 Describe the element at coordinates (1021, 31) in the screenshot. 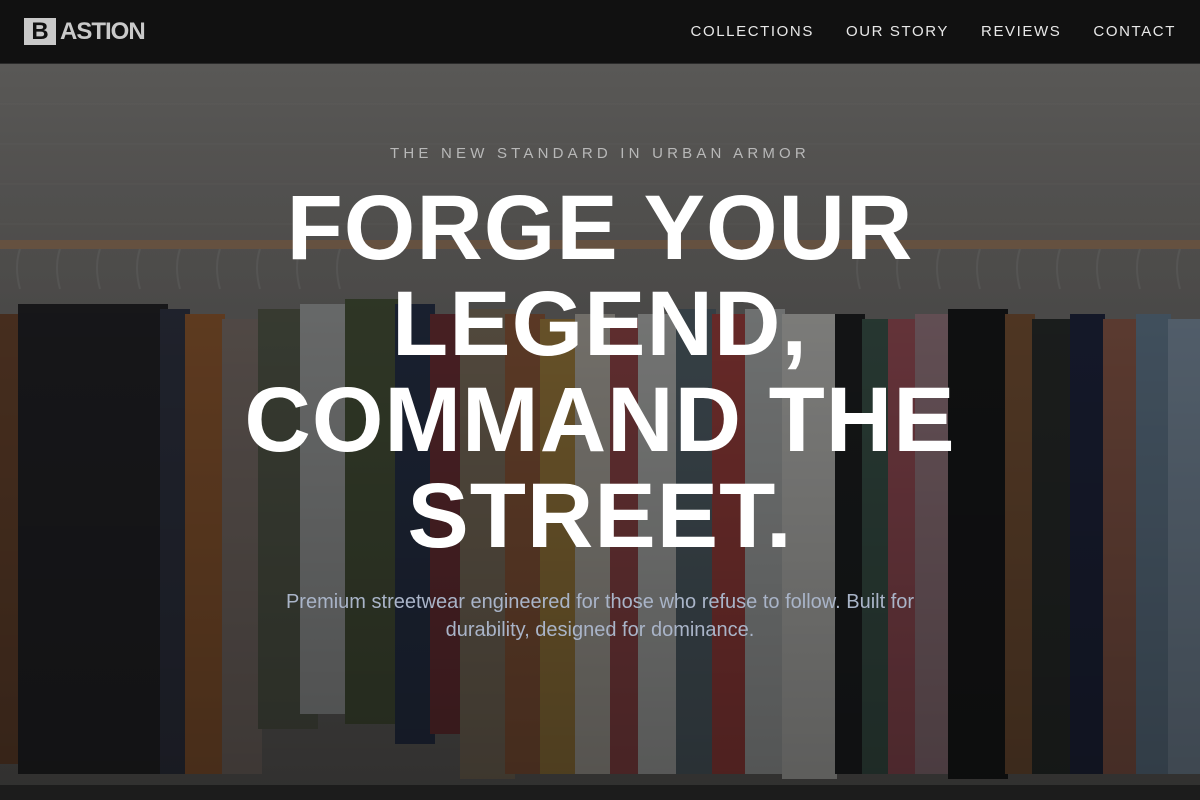

I see `nav-link-reviews: REVIEWS` at that location.